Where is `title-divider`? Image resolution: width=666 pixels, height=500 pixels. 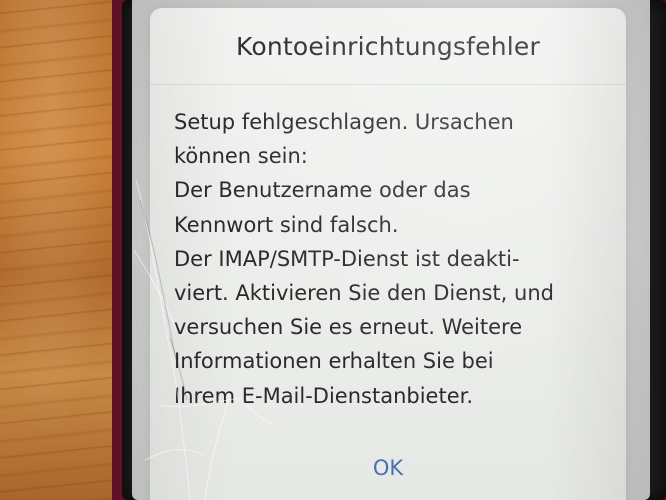 title-divider is located at coordinates (388, 84).